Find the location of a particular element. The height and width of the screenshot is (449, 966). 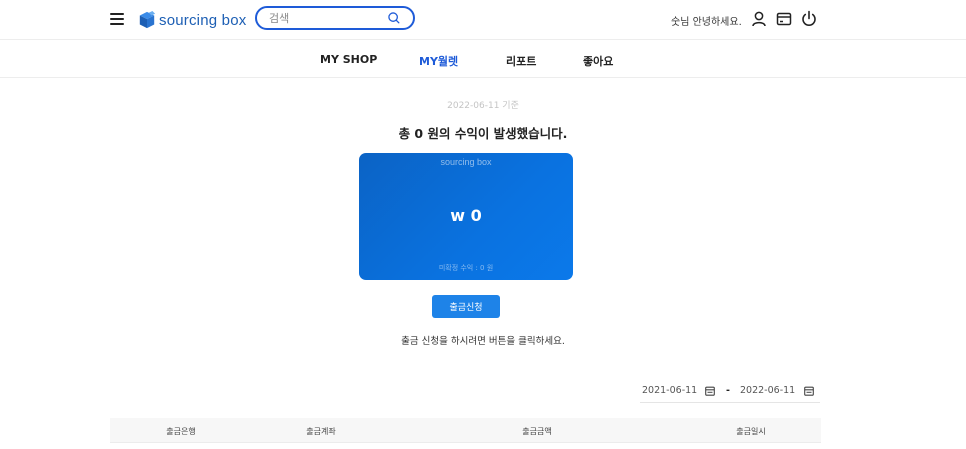

card-pending-earnings: 미확정 수익 : 0 원 is located at coordinates (466, 268).